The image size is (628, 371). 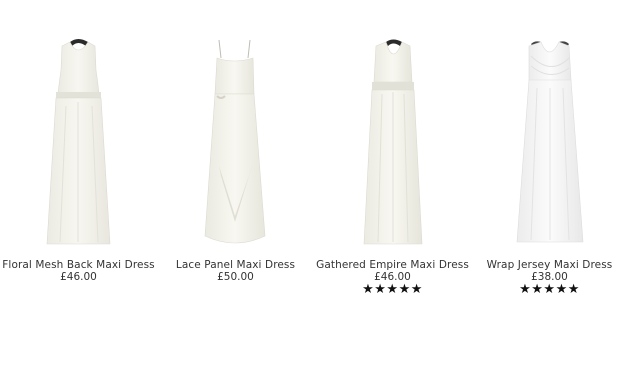 What do you see at coordinates (235, 265) in the screenshot?
I see `product-name: Lace Panel Maxi Dress` at bounding box center [235, 265].